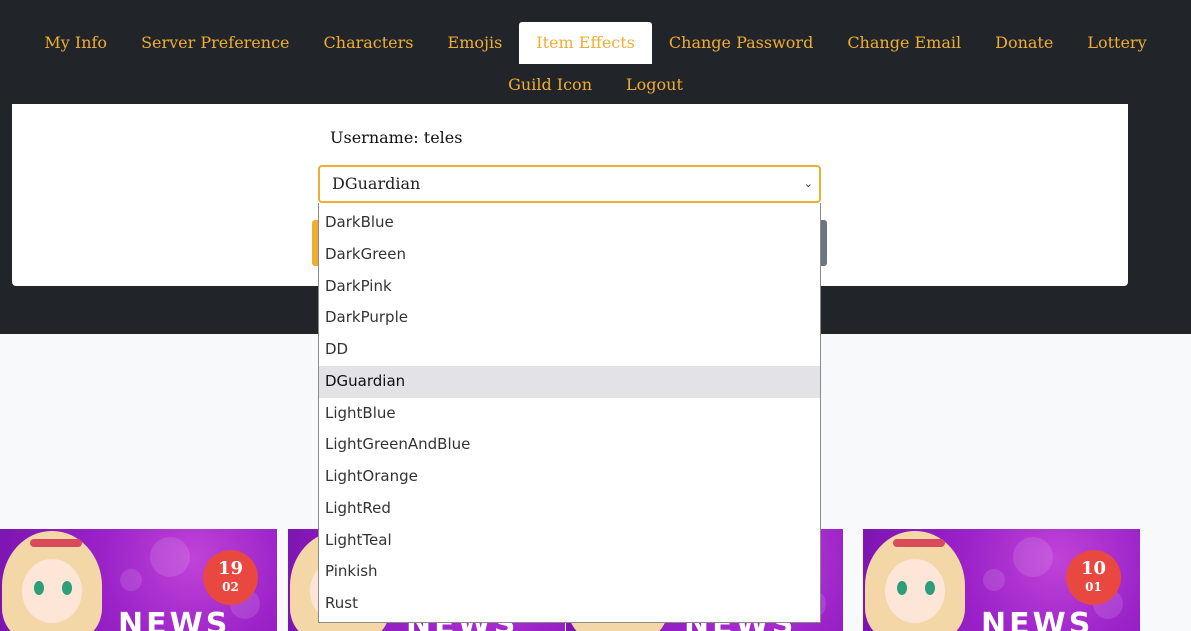 The height and width of the screenshot is (631, 1191). Describe the element at coordinates (215, 43) in the screenshot. I see `nav-server-preference: Server Preference` at that location.